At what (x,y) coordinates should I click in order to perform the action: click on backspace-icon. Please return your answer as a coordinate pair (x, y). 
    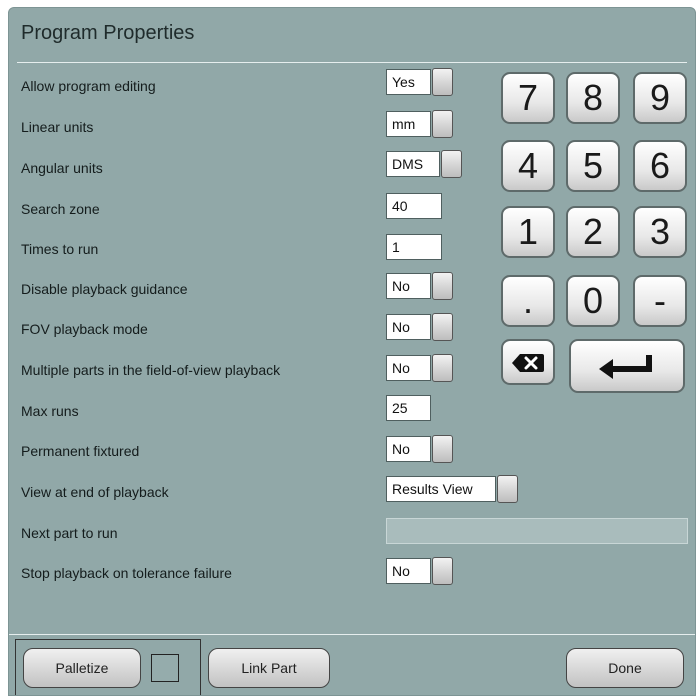
    Looking at the image, I should click on (528, 363).